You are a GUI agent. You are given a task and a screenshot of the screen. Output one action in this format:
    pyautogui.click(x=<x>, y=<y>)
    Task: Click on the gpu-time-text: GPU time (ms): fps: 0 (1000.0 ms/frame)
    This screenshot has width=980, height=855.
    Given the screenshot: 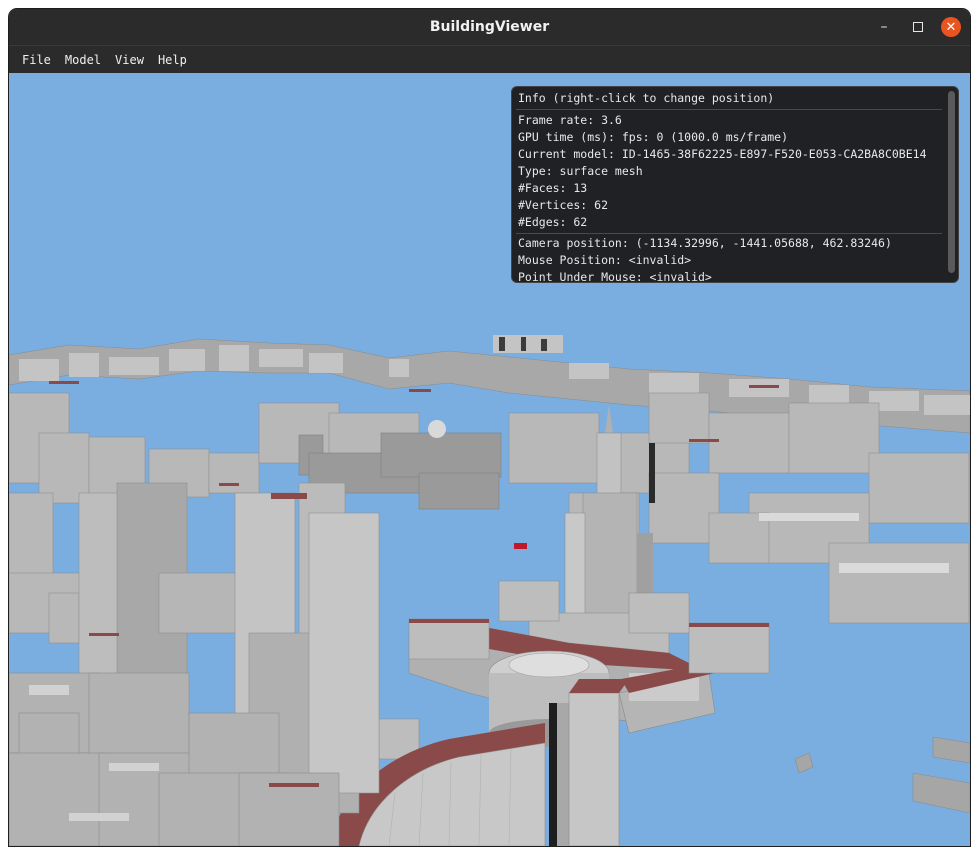 What is the action you would take?
    pyautogui.click(x=653, y=137)
    